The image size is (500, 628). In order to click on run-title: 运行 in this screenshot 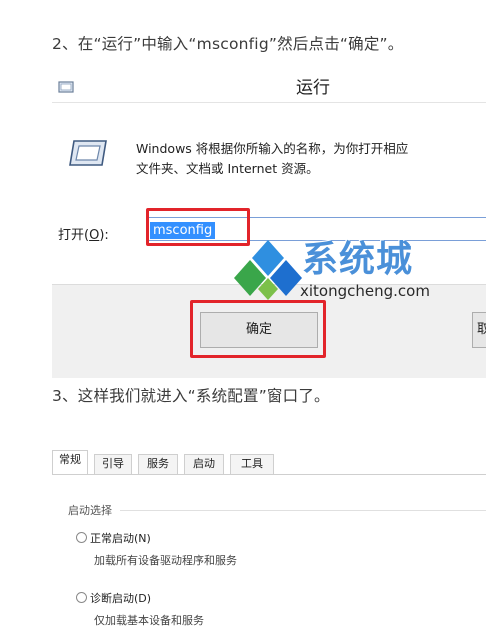, I will do `click(313, 88)`.